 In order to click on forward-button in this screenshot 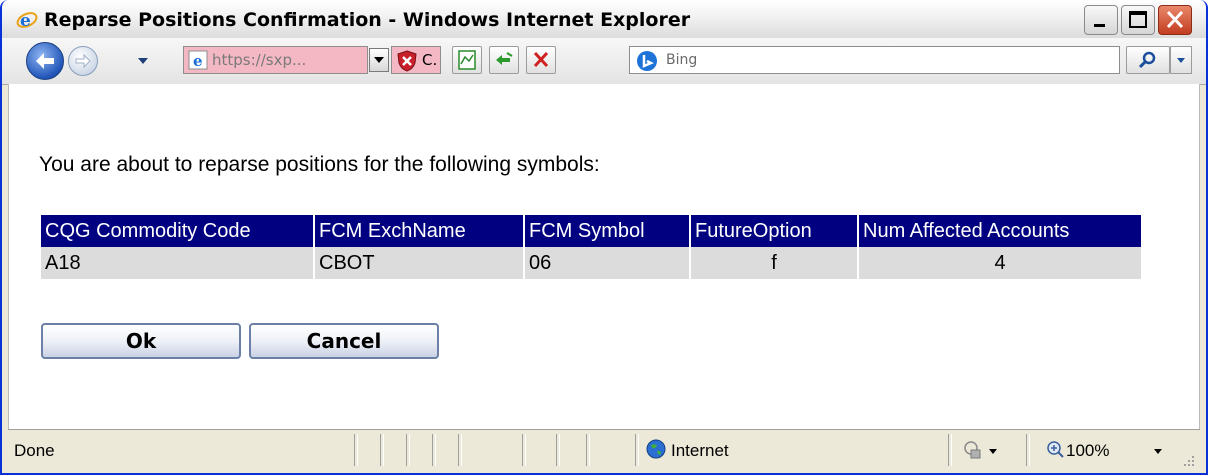, I will do `click(83, 61)`.